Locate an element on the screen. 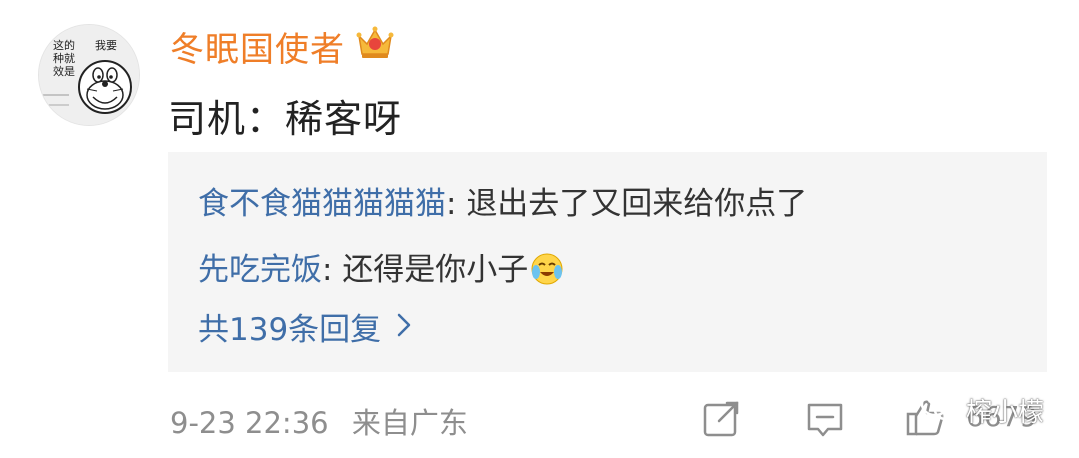 Image resolution: width=1079 pixels, height=458 pixels. crown-badge-icon is located at coordinates (375, 46).